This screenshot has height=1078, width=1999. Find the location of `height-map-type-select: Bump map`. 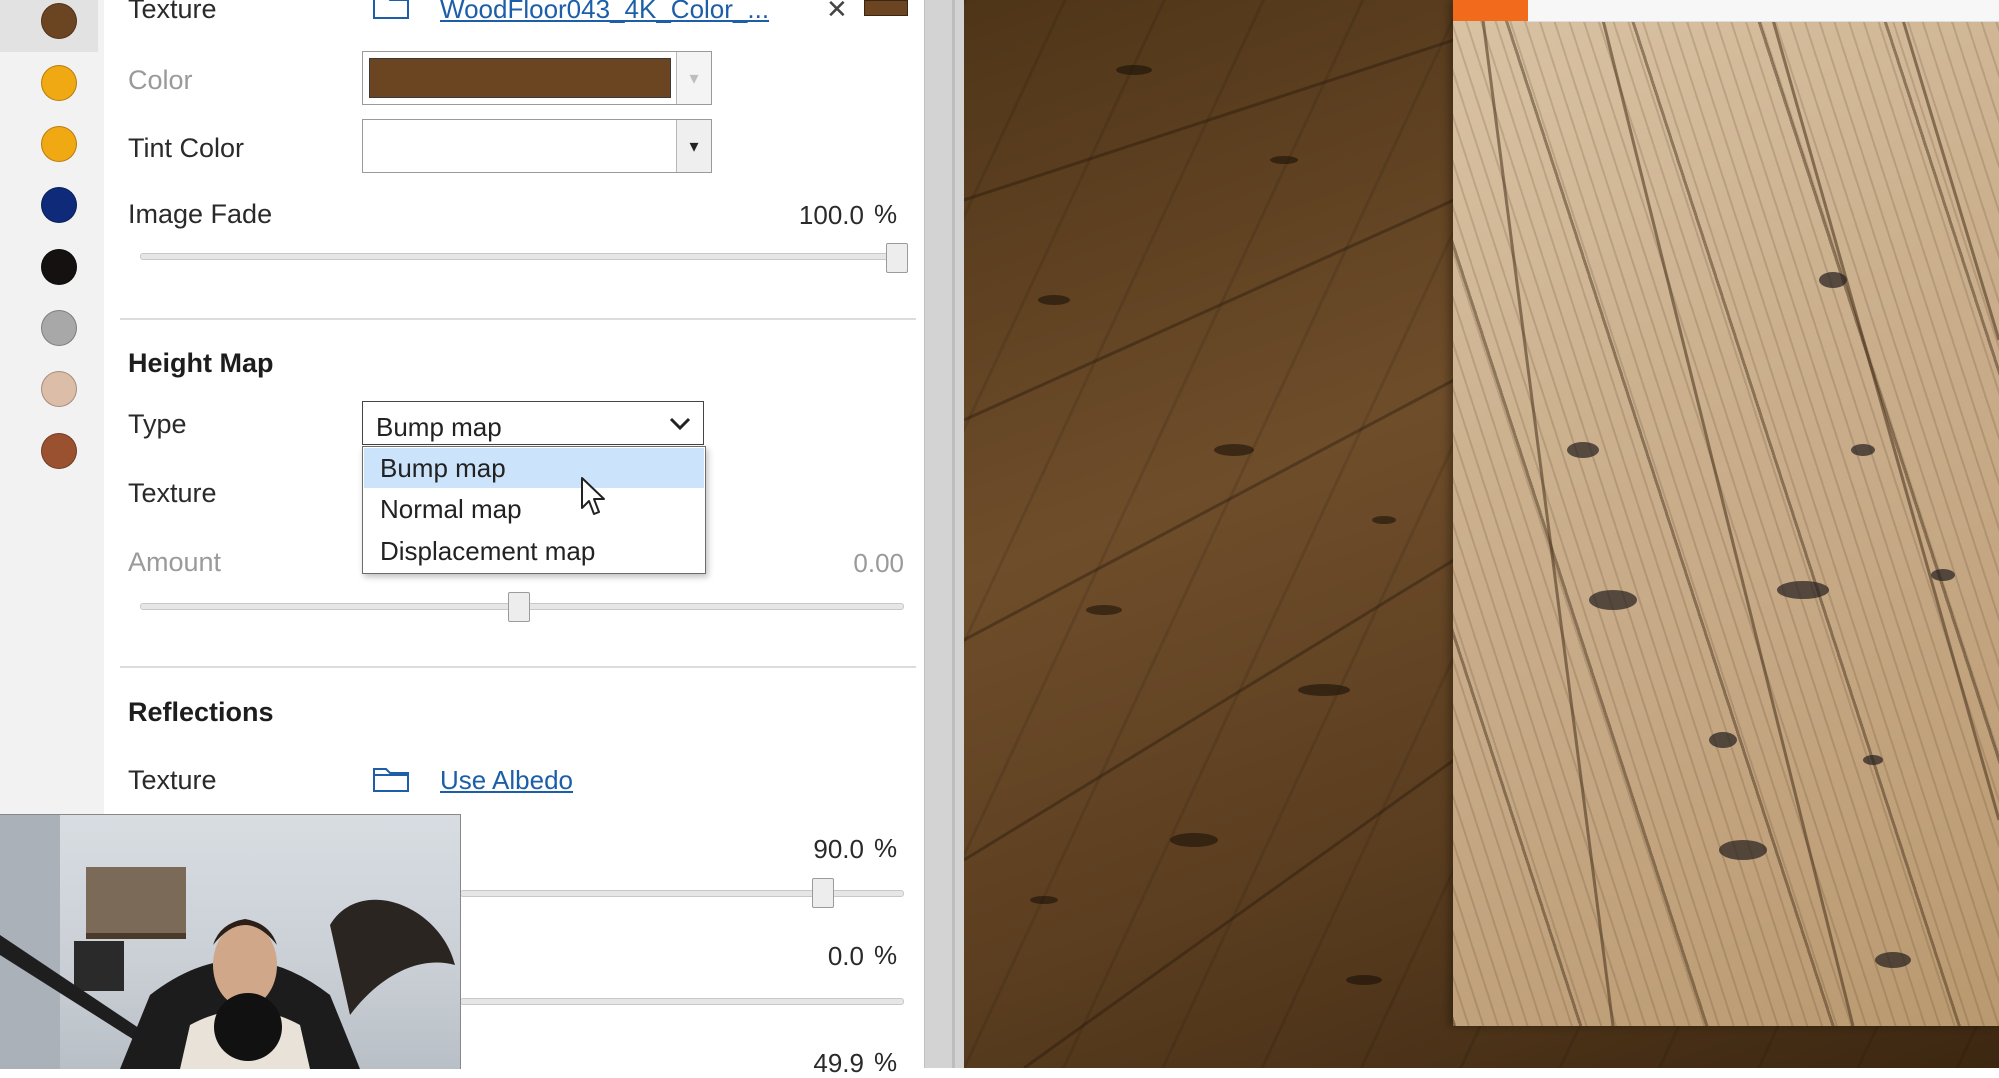

height-map-type-select: Bump map is located at coordinates (533, 423).